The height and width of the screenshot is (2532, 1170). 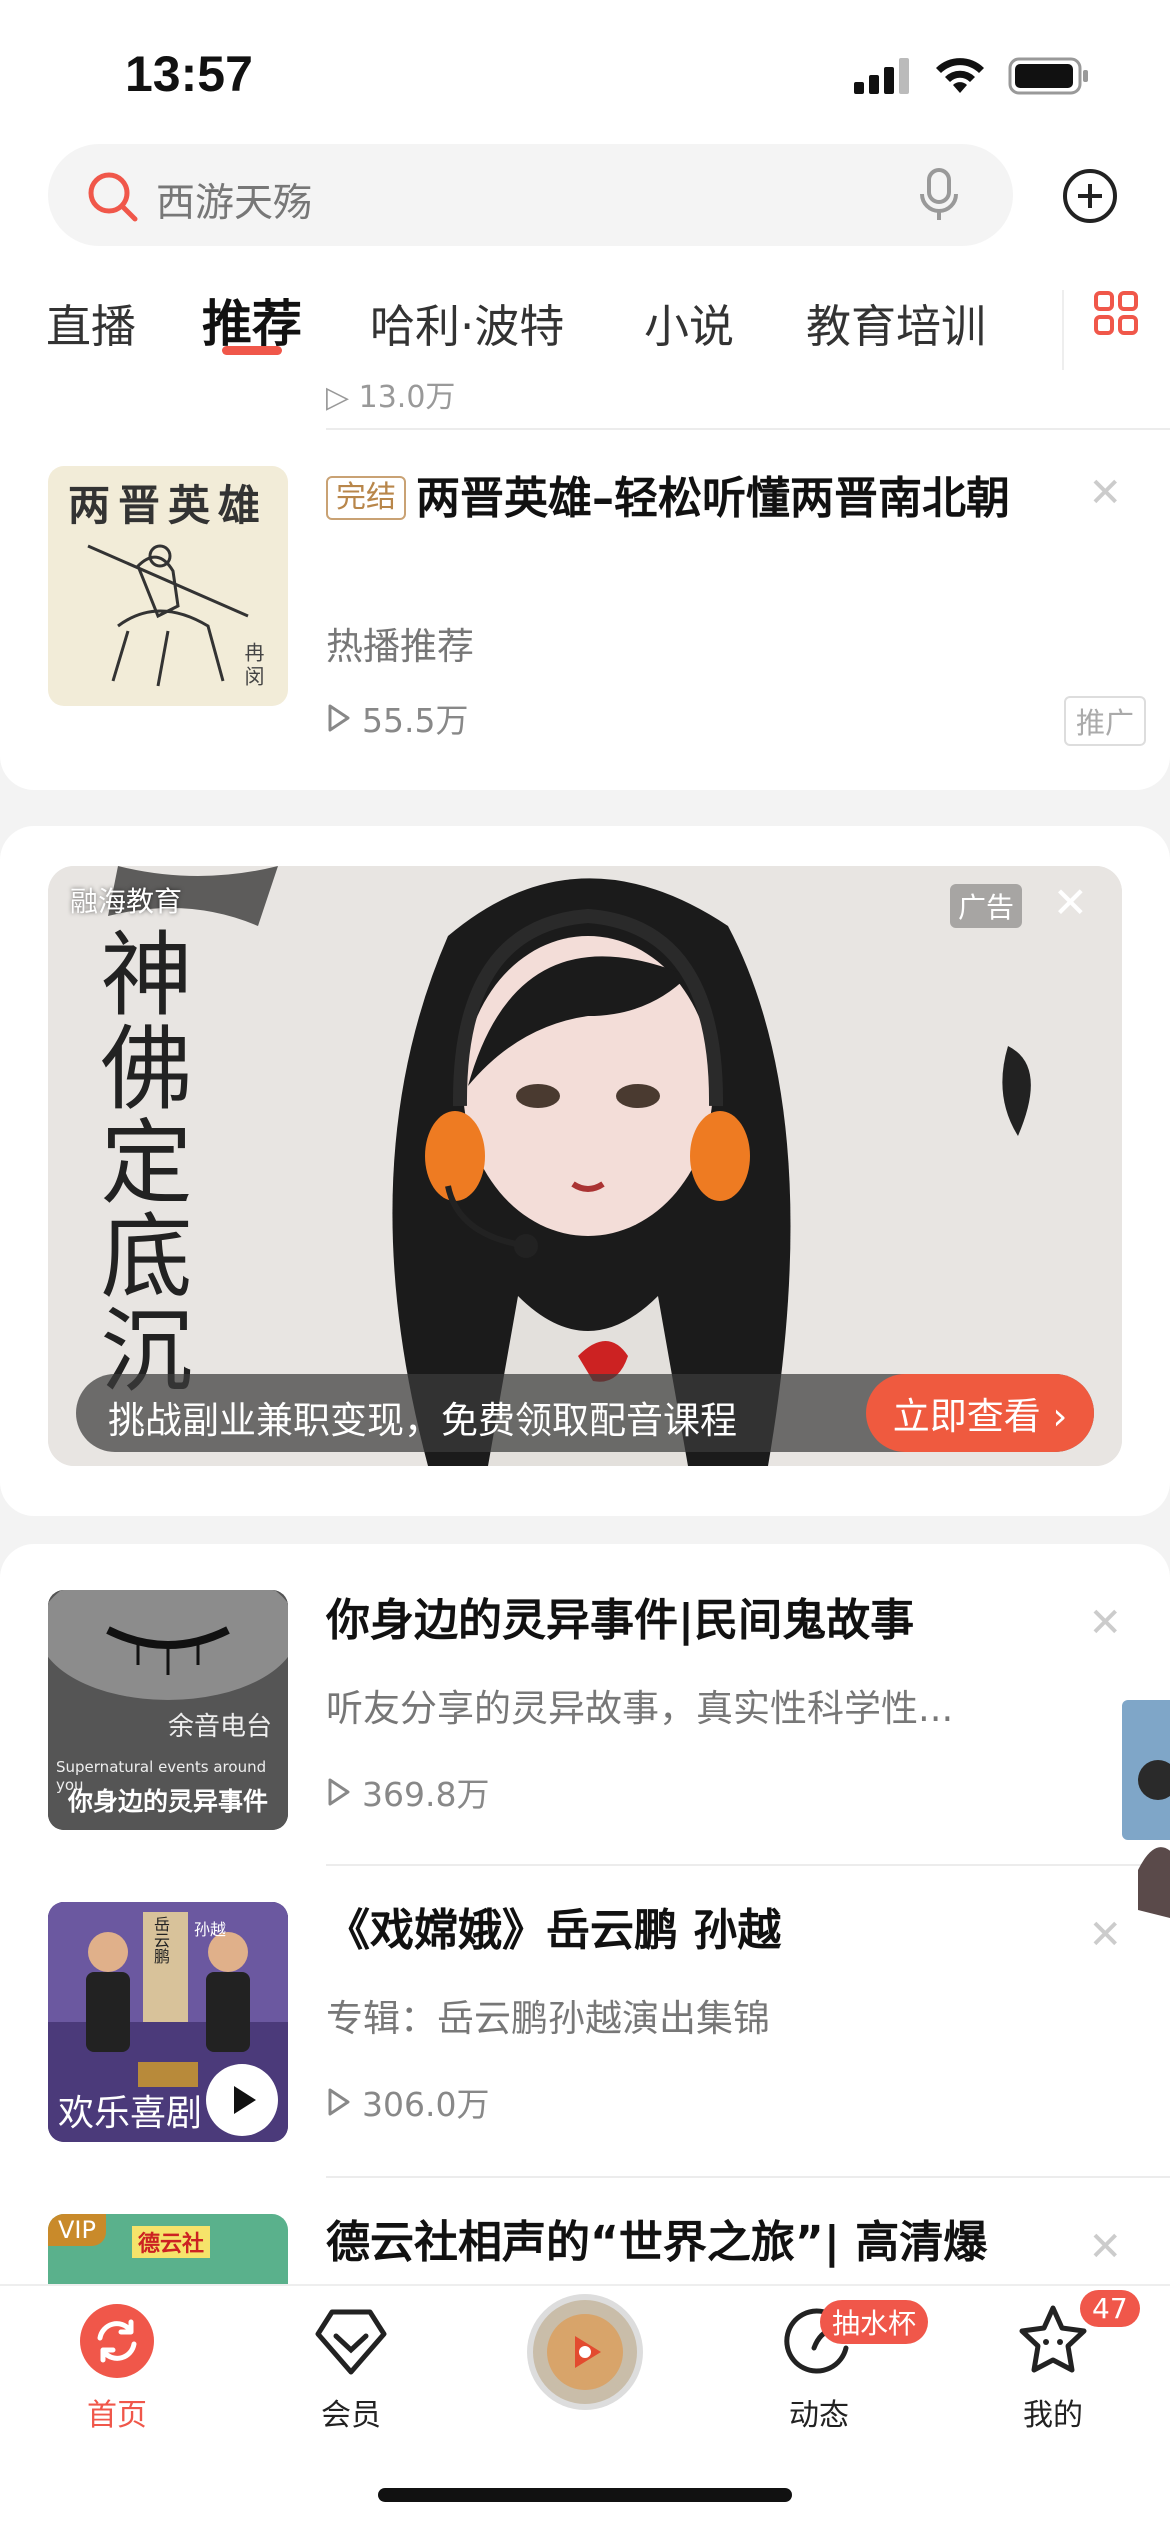 What do you see at coordinates (171, 2242) in the screenshot?
I see `cover-brand: 德云社` at bounding box center [171, 2242].